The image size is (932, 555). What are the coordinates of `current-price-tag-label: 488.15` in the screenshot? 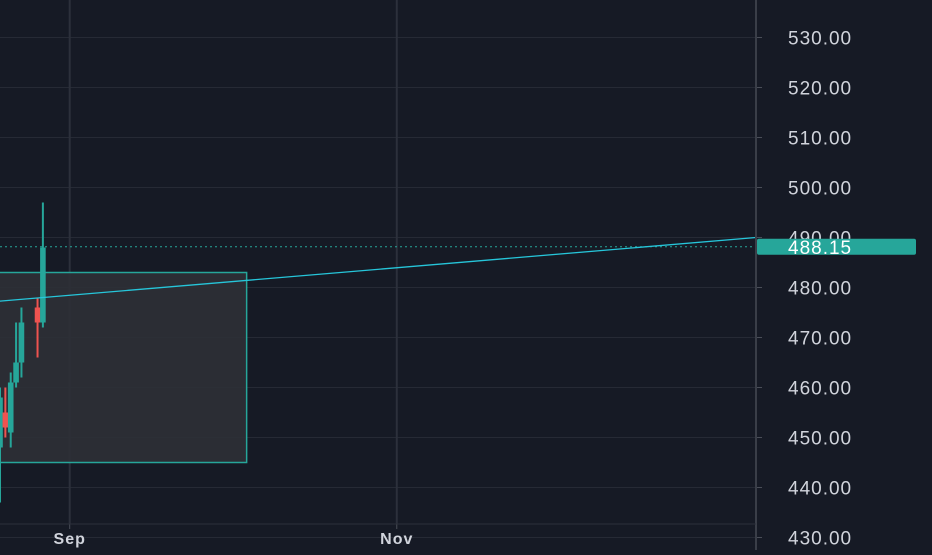 It's located at (820, 248).